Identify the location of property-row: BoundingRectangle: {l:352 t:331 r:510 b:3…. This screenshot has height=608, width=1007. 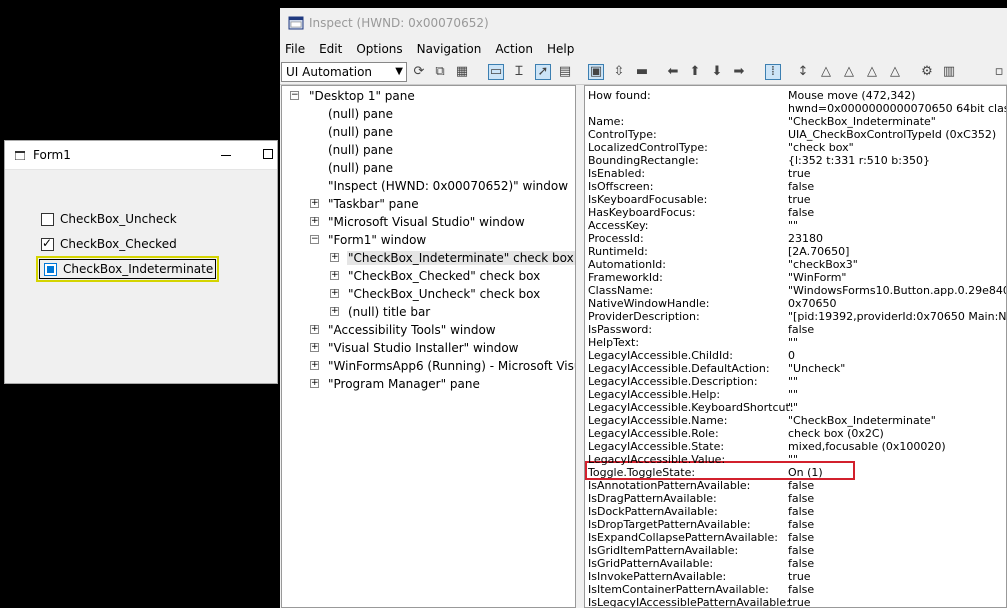
(797, 160).